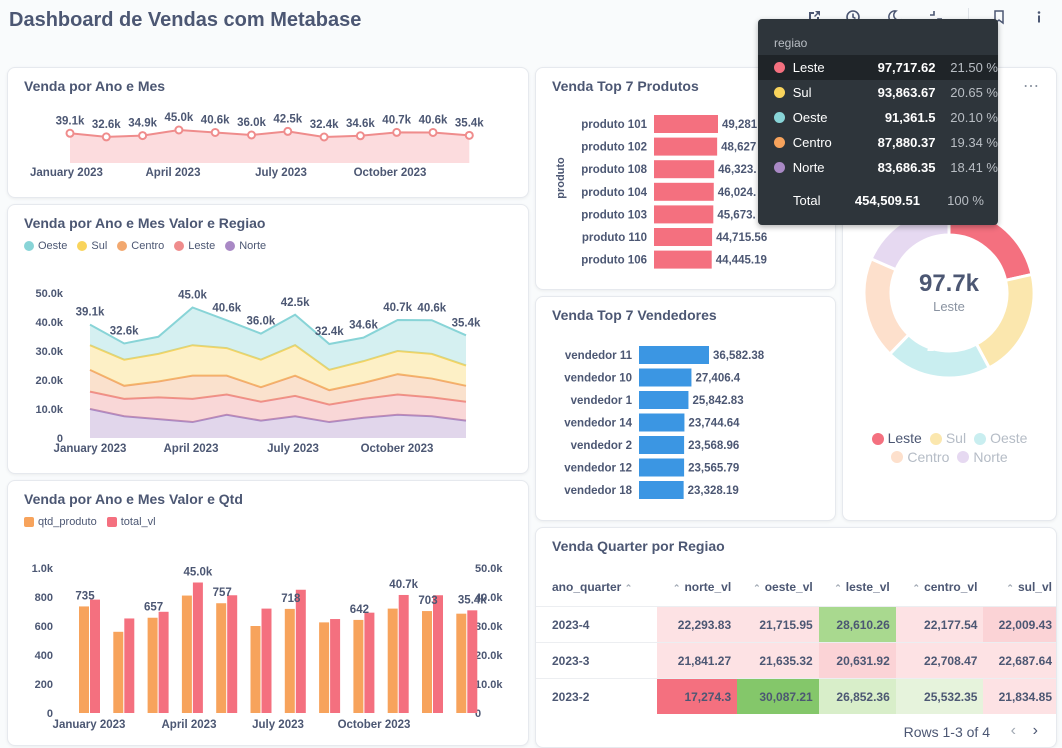 The height and width of the screenshot is (748, 1062). I want to click on tooltip-pct: 20.65 %, so click(974, 92).